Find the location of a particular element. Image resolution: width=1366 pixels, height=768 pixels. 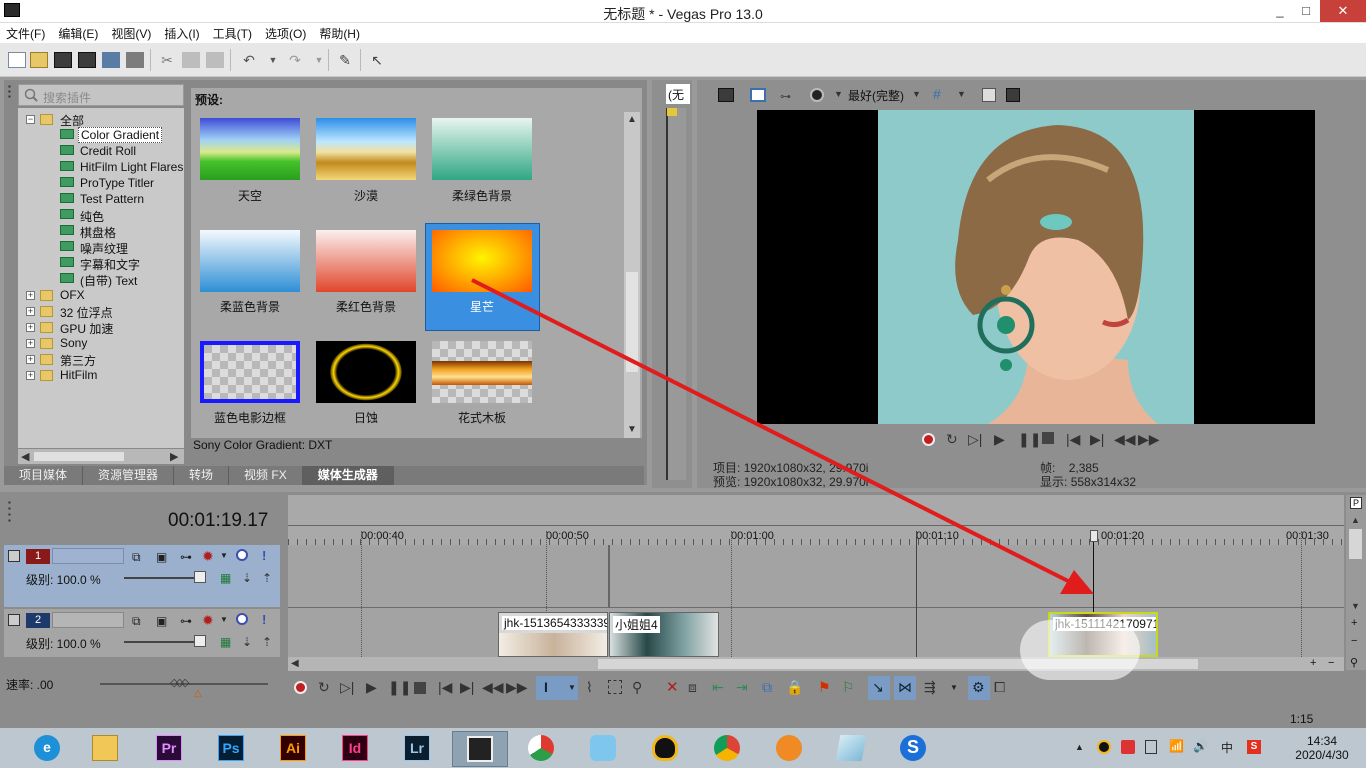

save-as-icon is located at coordinates (87, 60).